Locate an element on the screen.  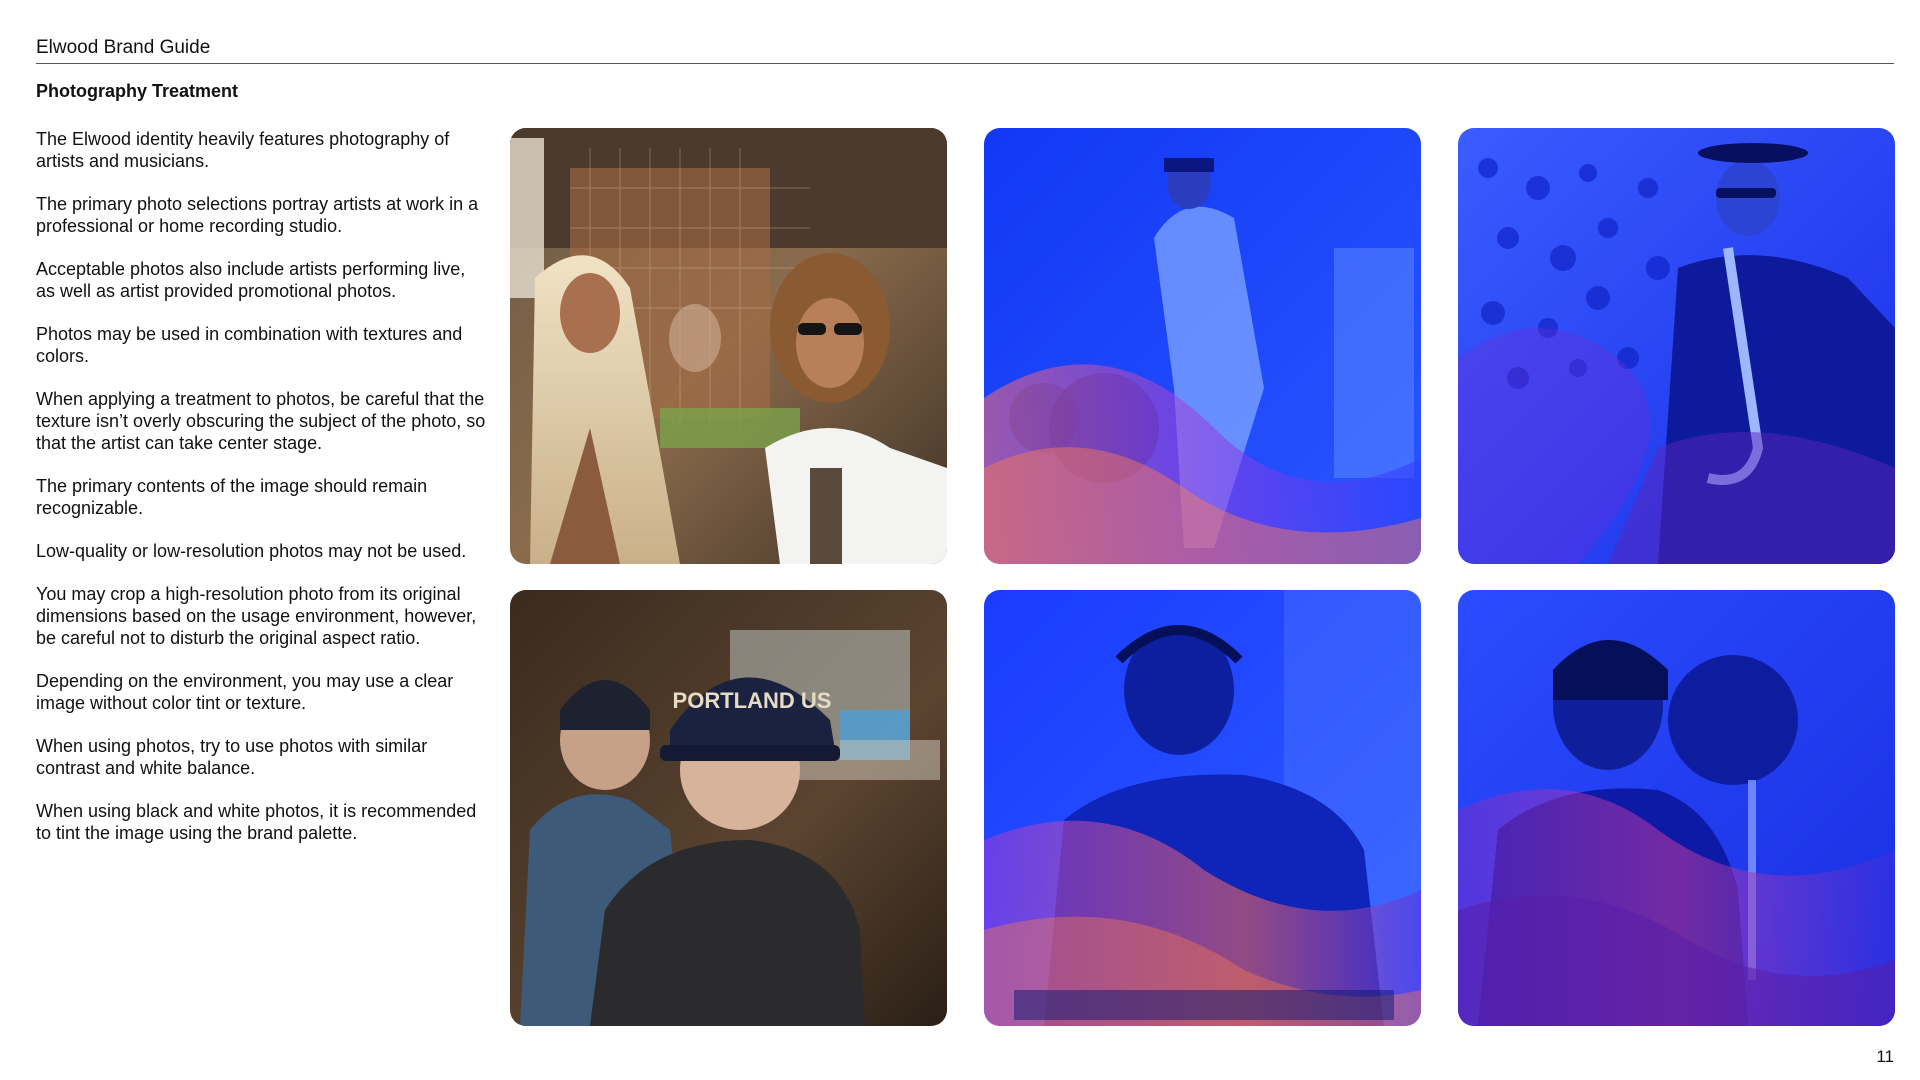
photo-artists-outdoor-image is located at coordinates (728, 346).